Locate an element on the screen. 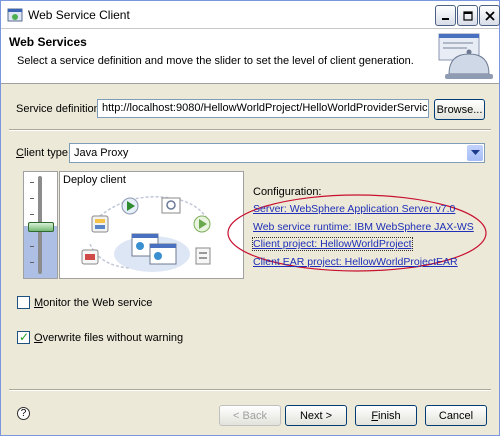 The width and height of the screenshot is (500, 436). deploy-stage-graphic: Deploy client is located at coordinates (151, 225).